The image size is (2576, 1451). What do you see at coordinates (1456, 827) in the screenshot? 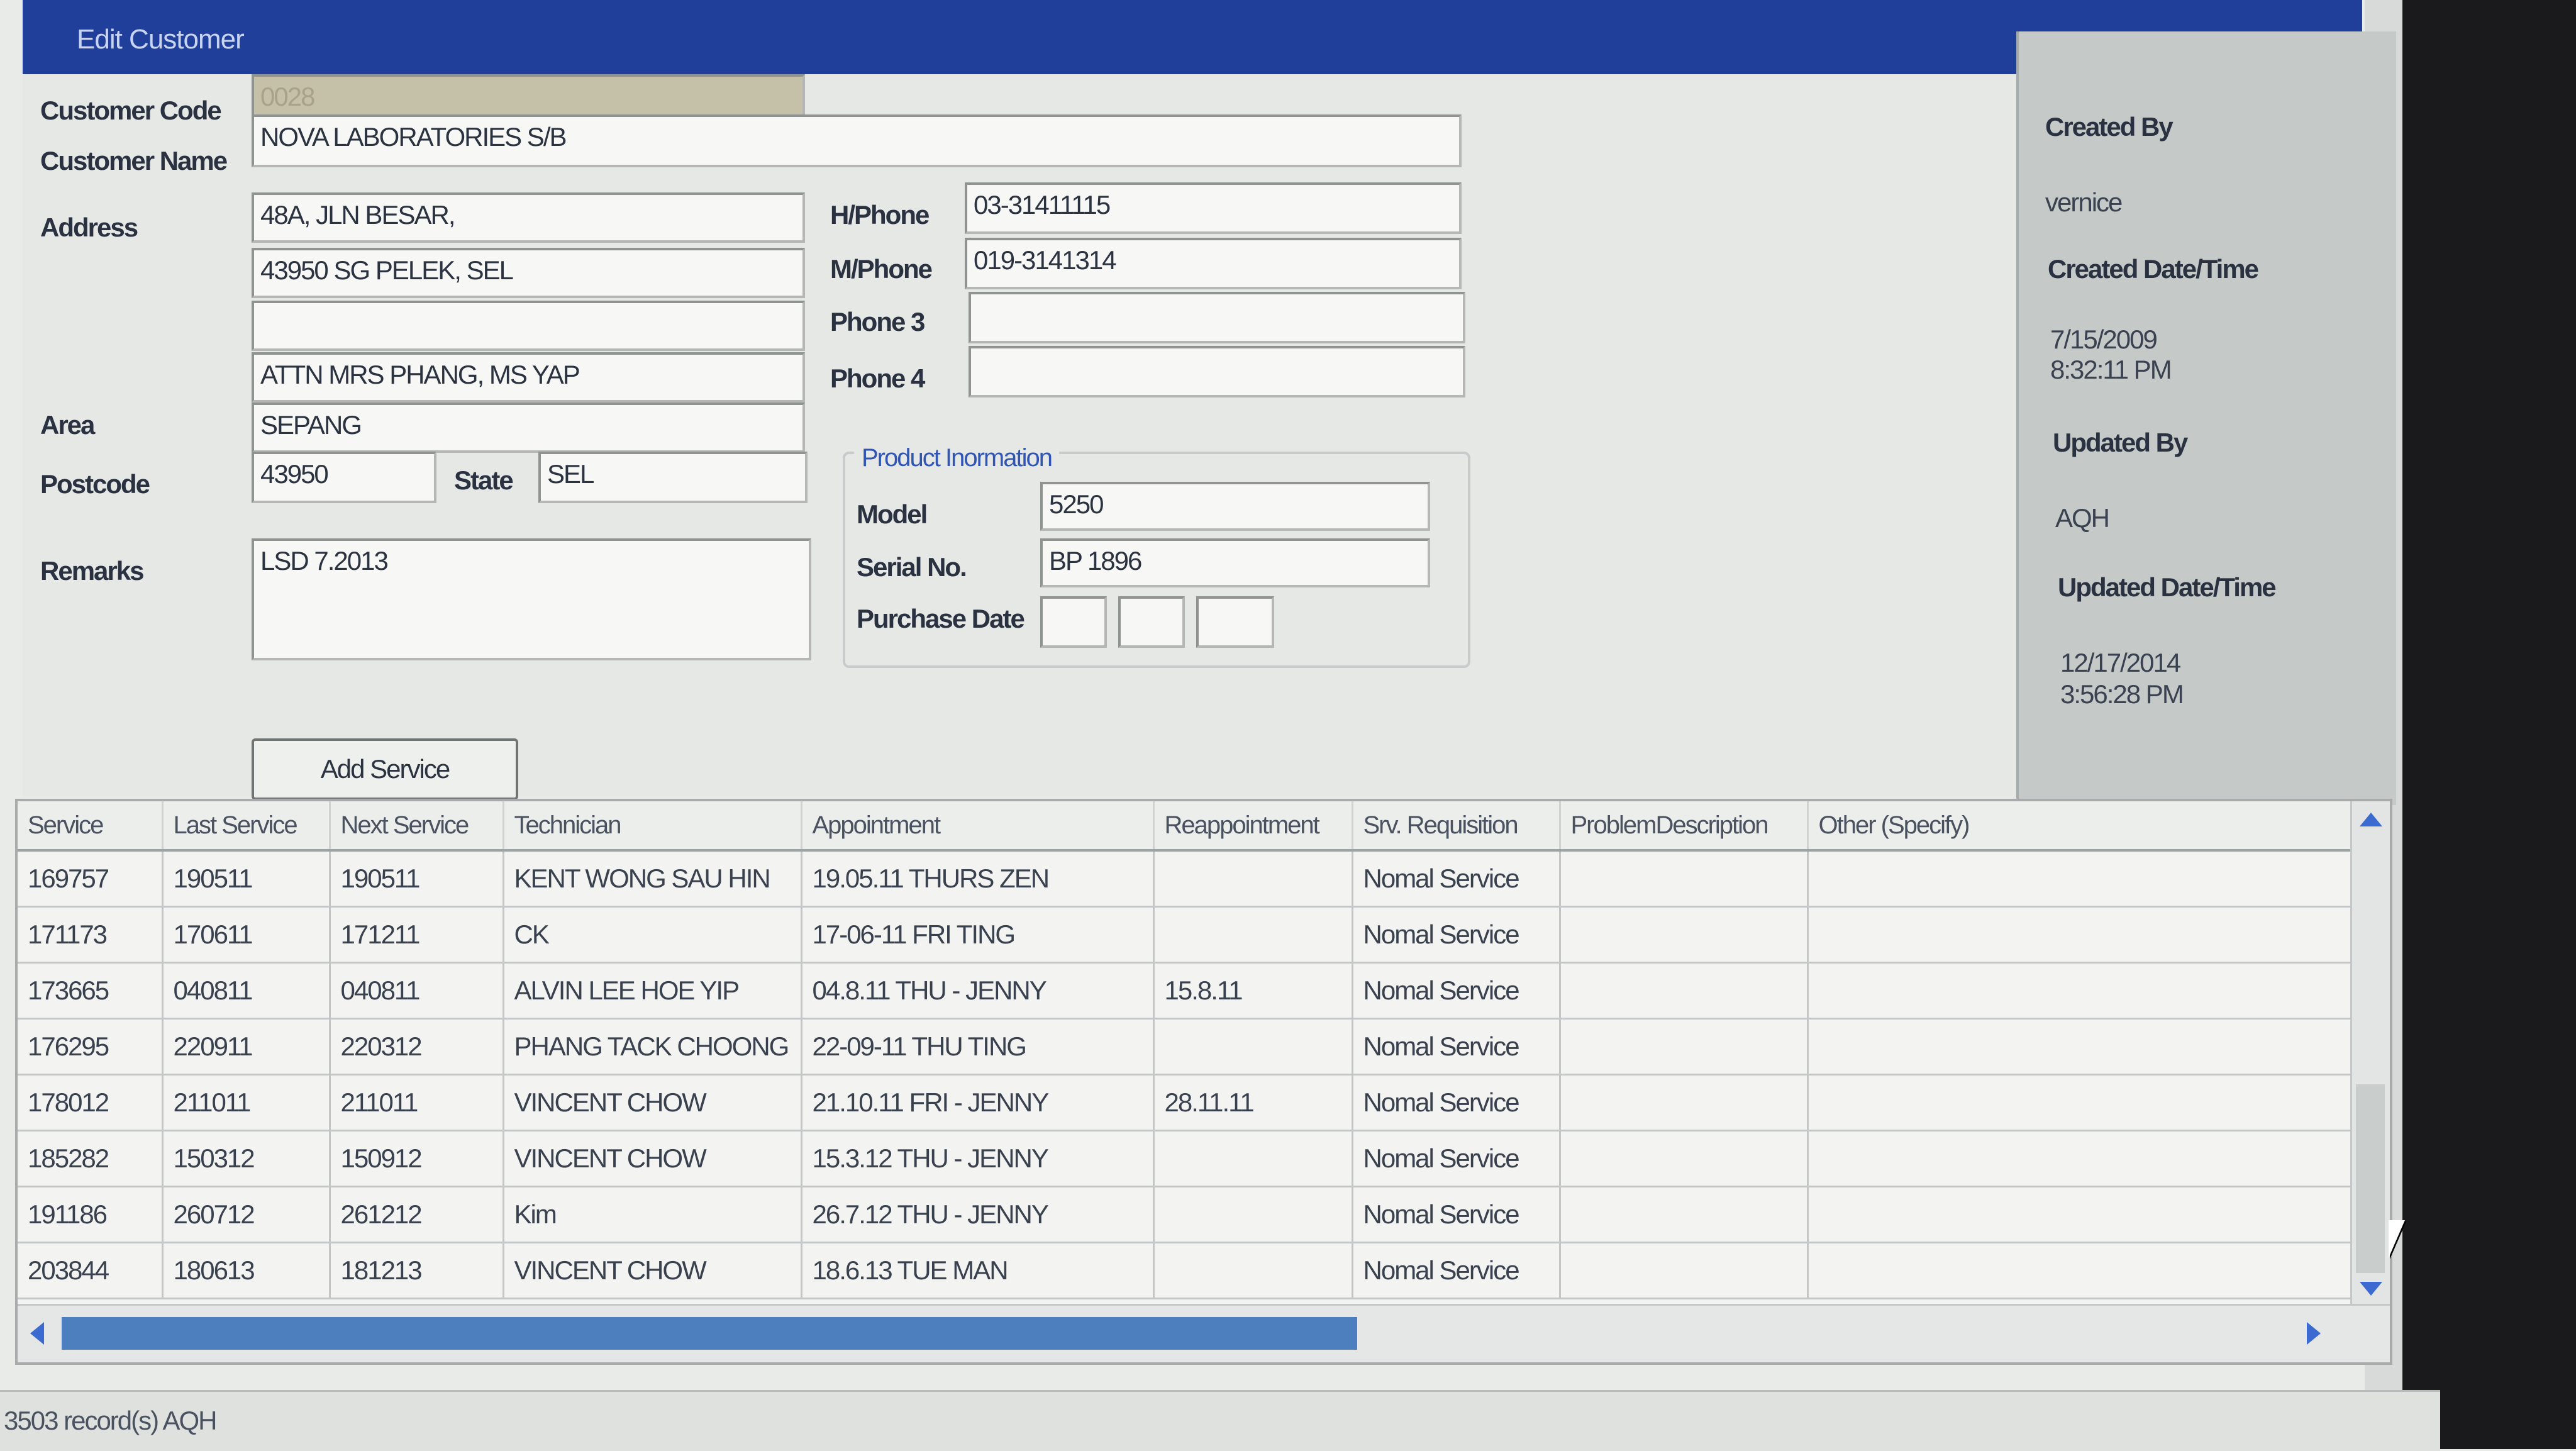
I see `column-header: Srv. Requisition` at bounding box center [1456, 827].